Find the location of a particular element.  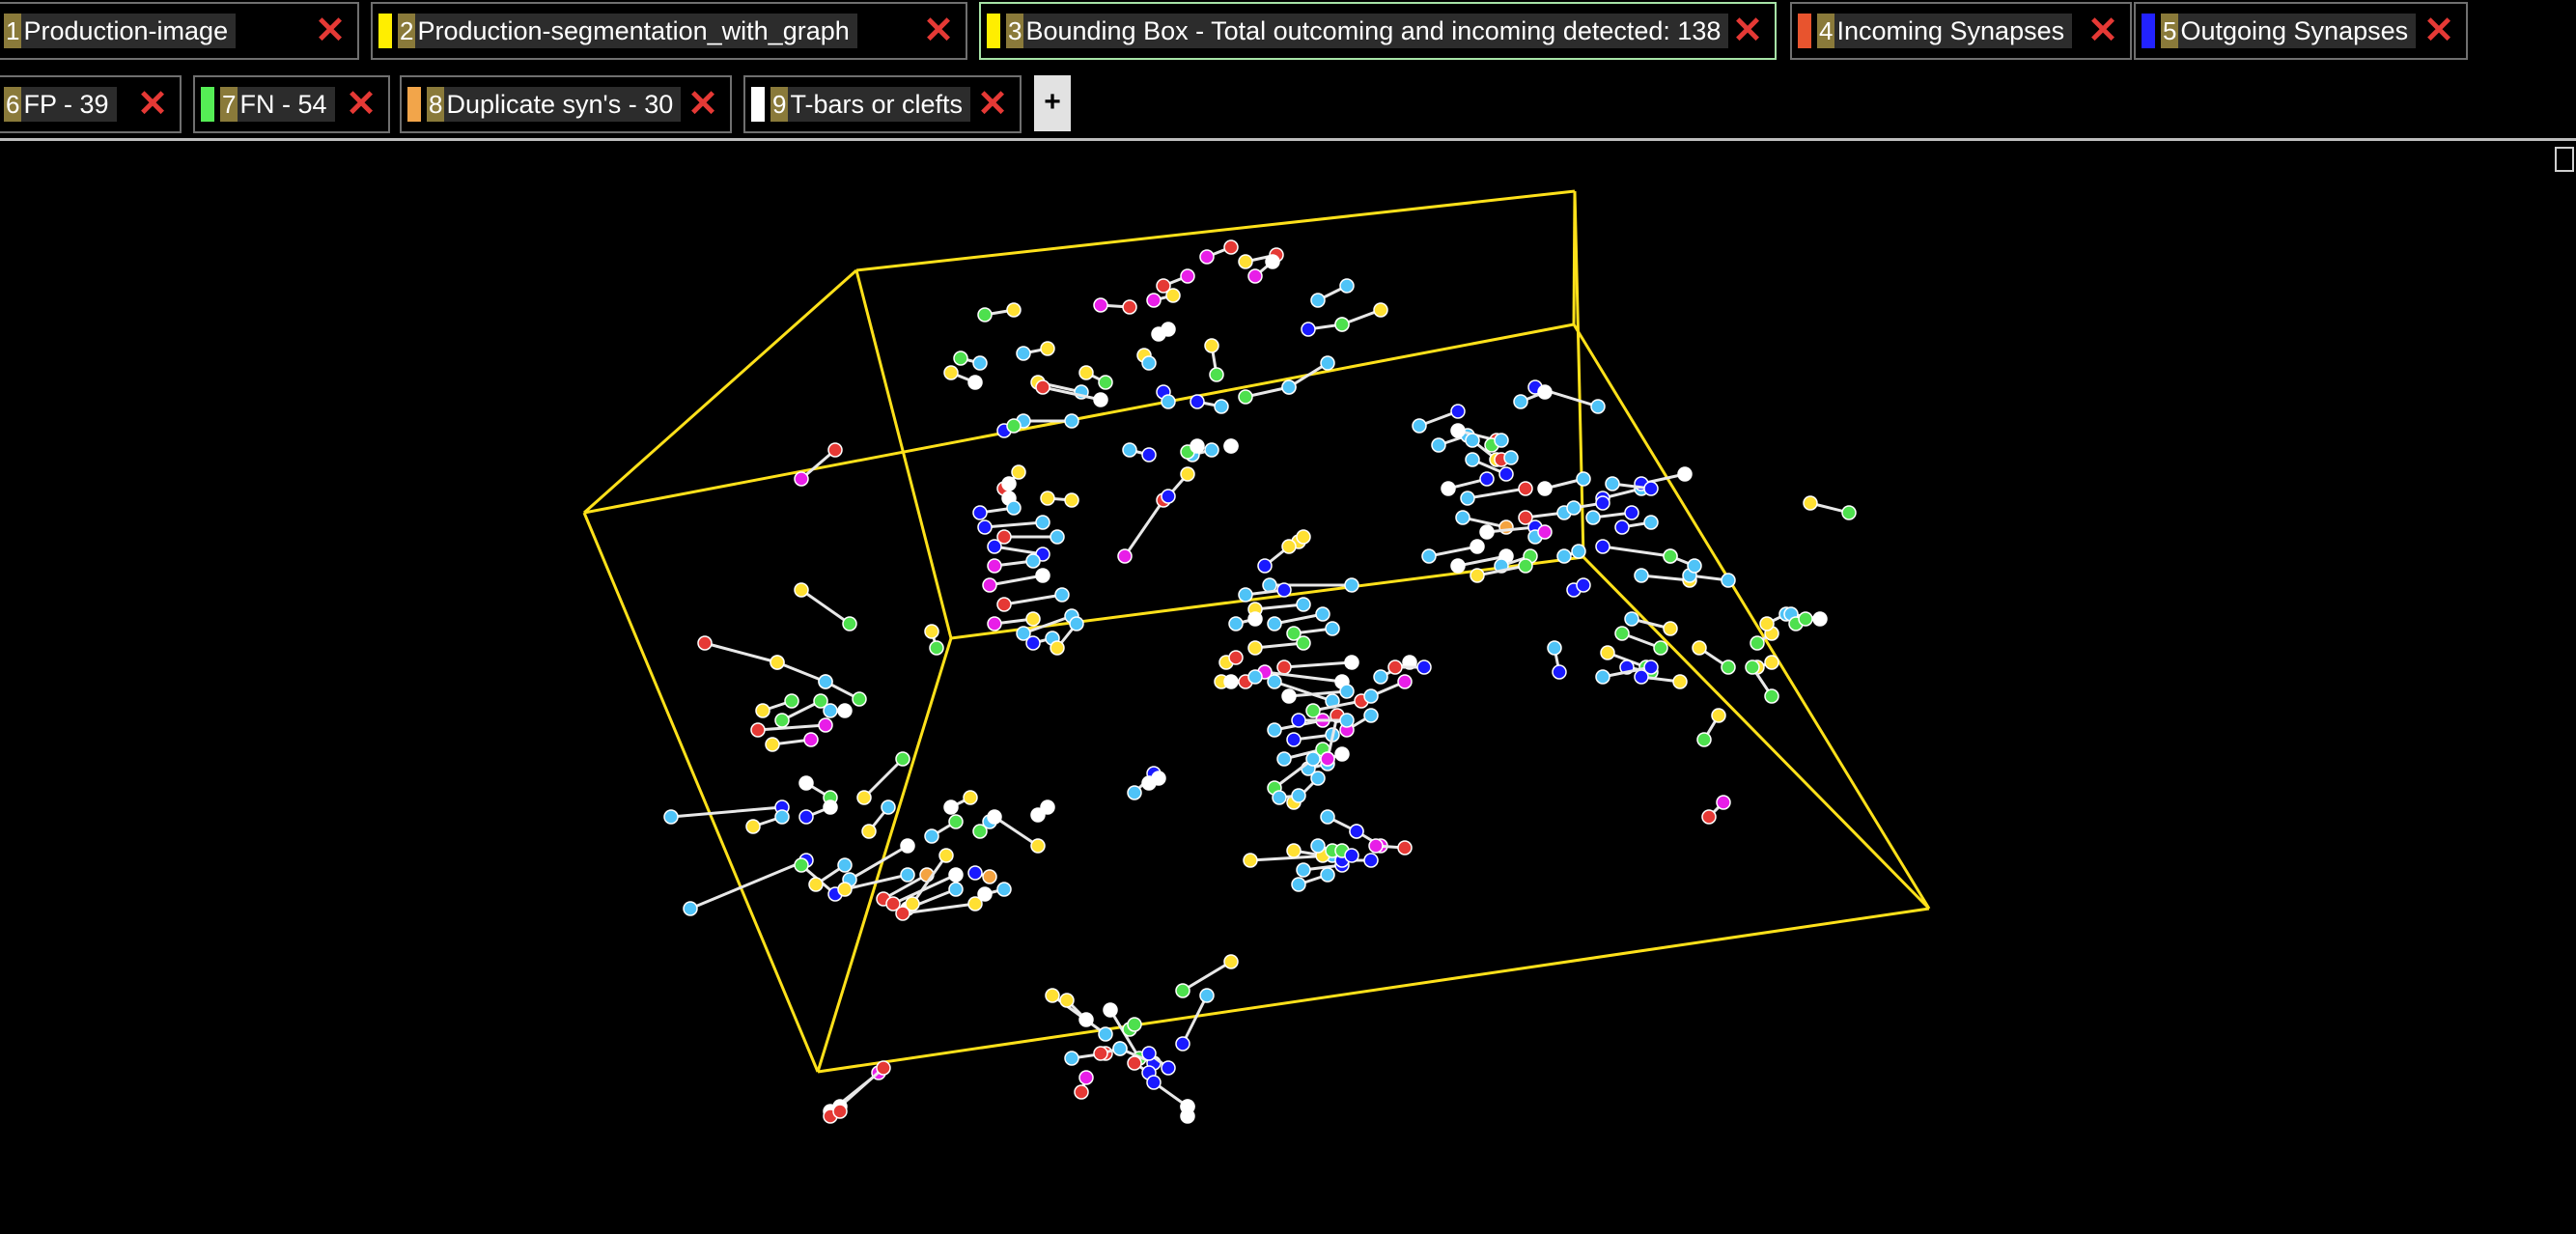

layer-tab-outgoing-synapses: 5 Outgoing Synapses ✕ is located at coordinates (2301, 31).